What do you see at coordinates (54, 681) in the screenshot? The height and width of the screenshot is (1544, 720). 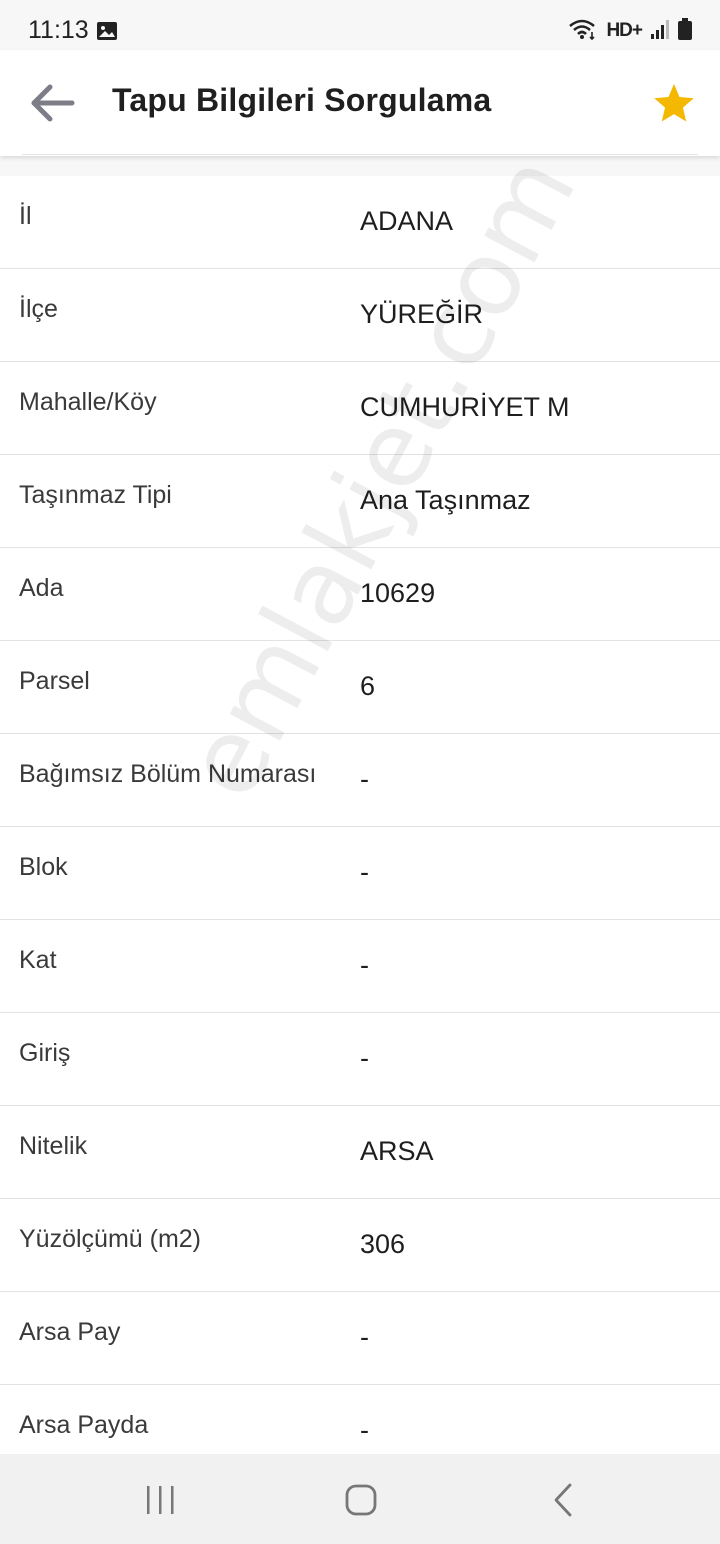 I see `row-label: Parsel` at bounding box center [54, 681].